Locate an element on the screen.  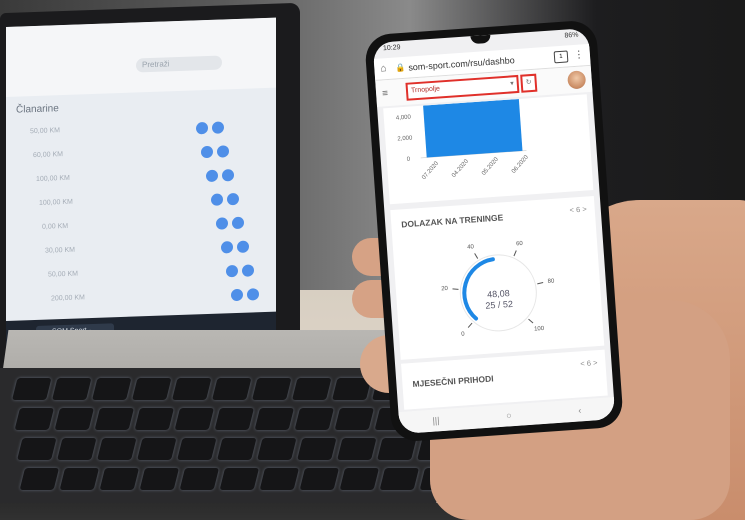
y-tick: 2,000 is located at coordinates (405, 138).